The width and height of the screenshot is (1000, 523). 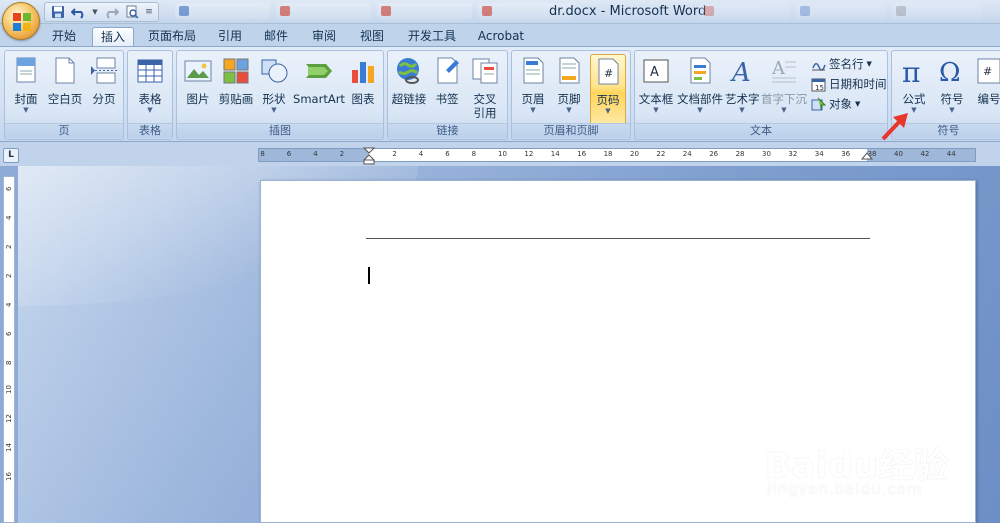 What do you see at coordinates (65, 70) in the screenshot?
I see `blank-page-icon` at bounding box center [65, 70].